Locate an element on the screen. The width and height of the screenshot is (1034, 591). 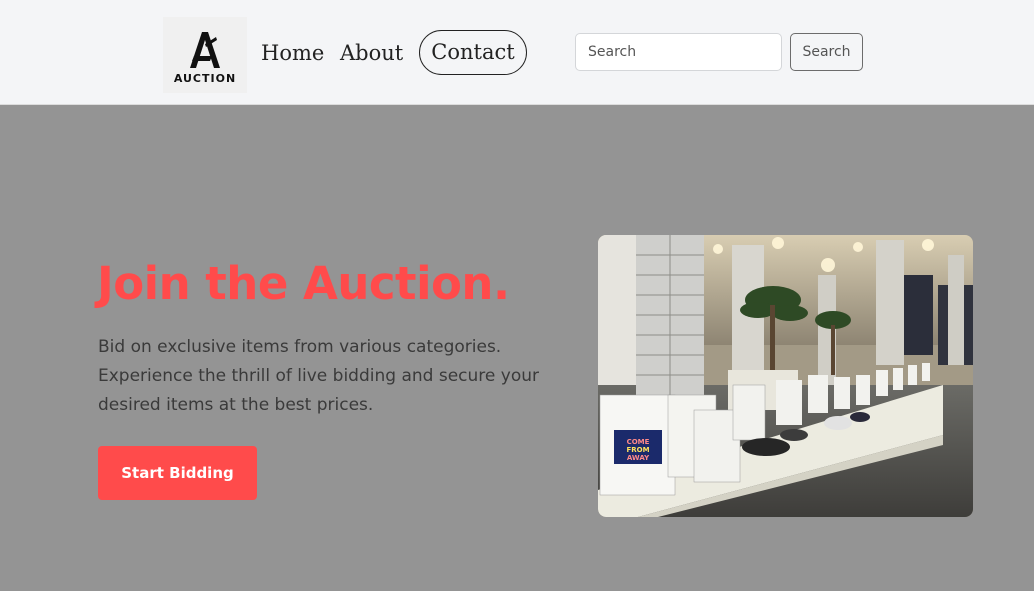
nav-link-about: About is located at coordinates (371, 53).